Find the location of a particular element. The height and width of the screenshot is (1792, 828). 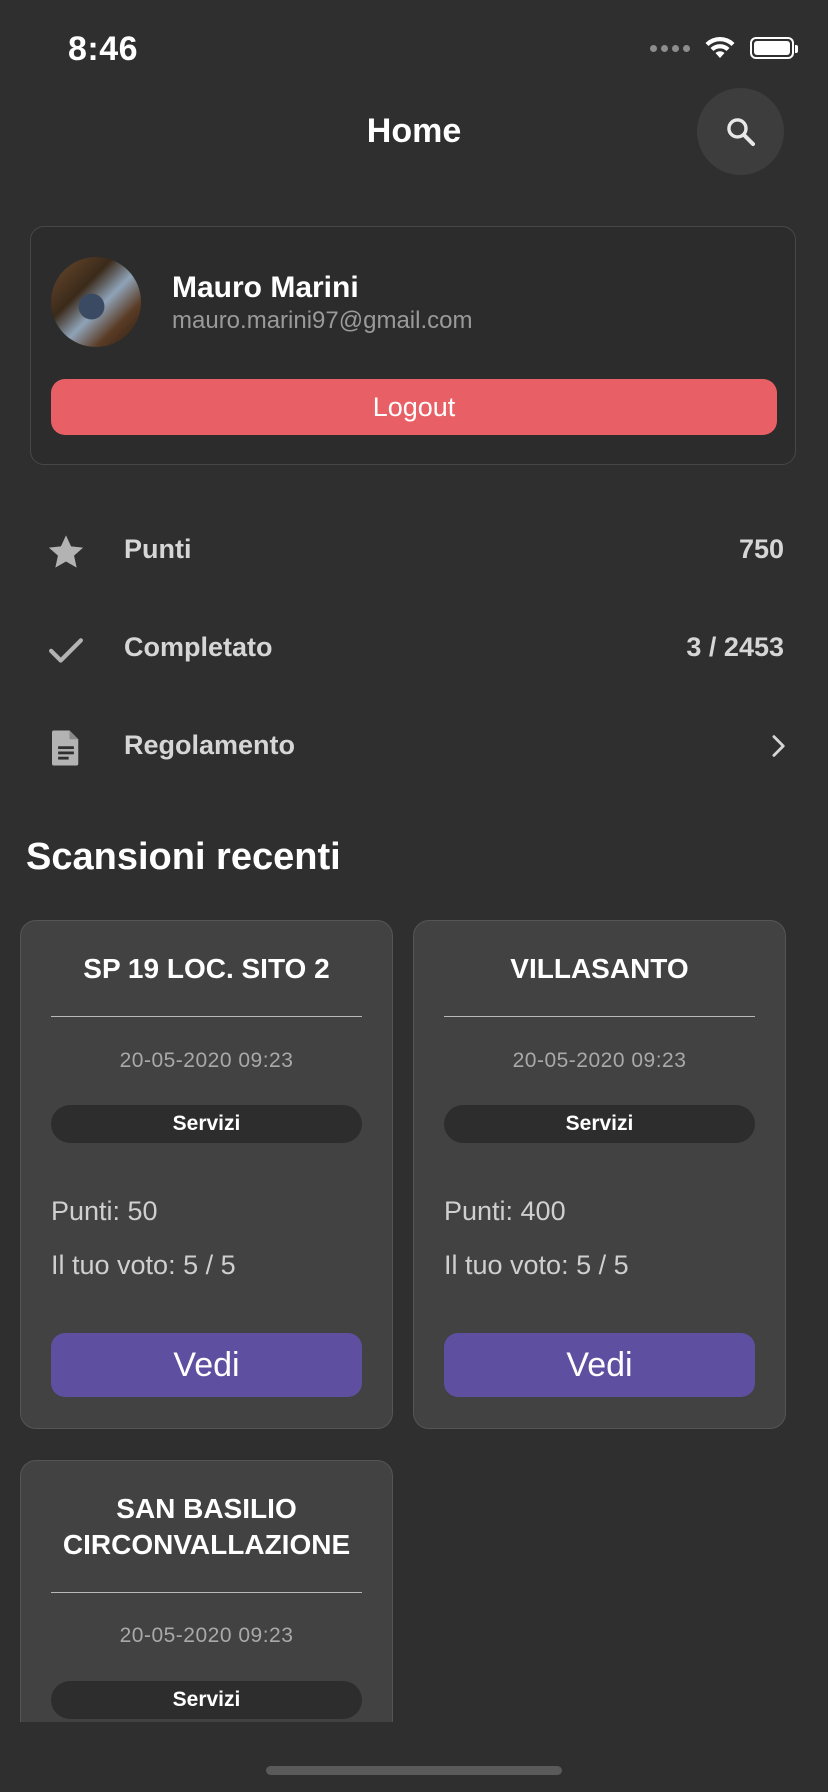

status-bar: 8:46 is located at coordinates (414, 50).